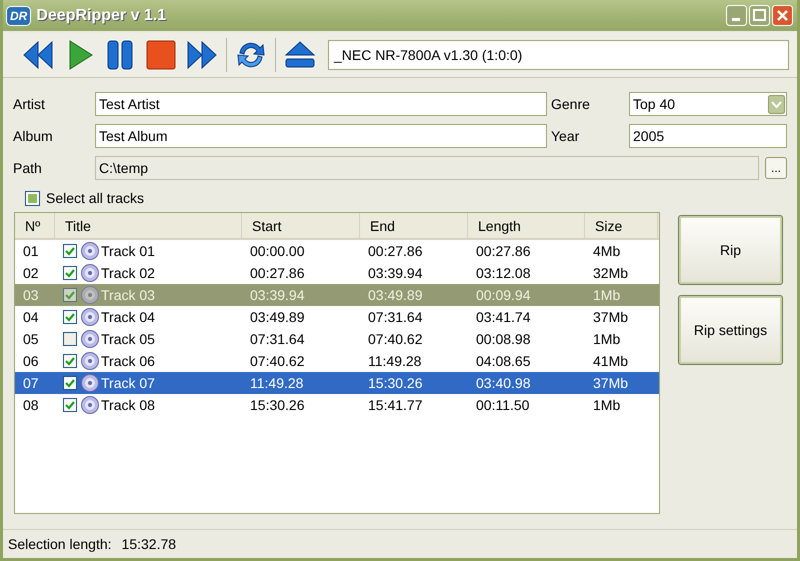 The width and height of the screenshot is (800, 561). What do you see at coordinates (38, 55) in the screenshot?
I see `rewind-icon` at bounding box center [38, 55].